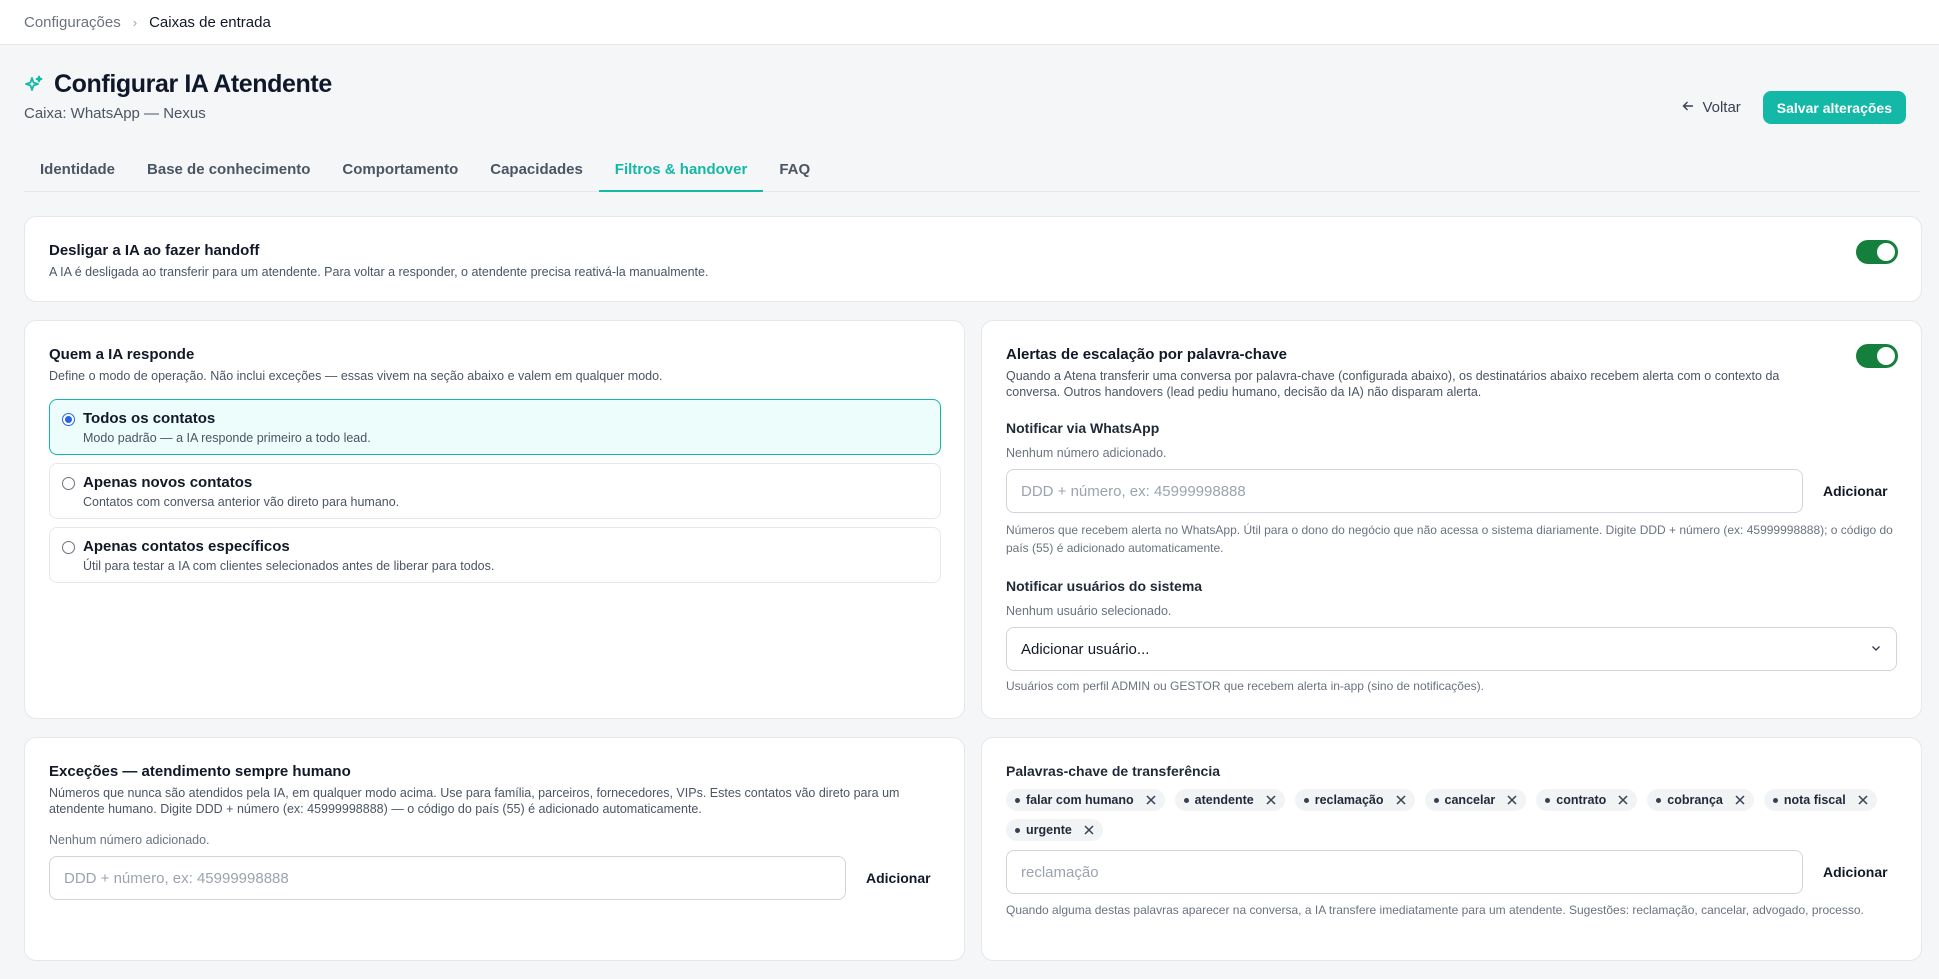  Describe the element at coordinates (115, 113) in the screenshot. I see `page-subtitle: Caixa: WhatsApp — Nexus` at that location.